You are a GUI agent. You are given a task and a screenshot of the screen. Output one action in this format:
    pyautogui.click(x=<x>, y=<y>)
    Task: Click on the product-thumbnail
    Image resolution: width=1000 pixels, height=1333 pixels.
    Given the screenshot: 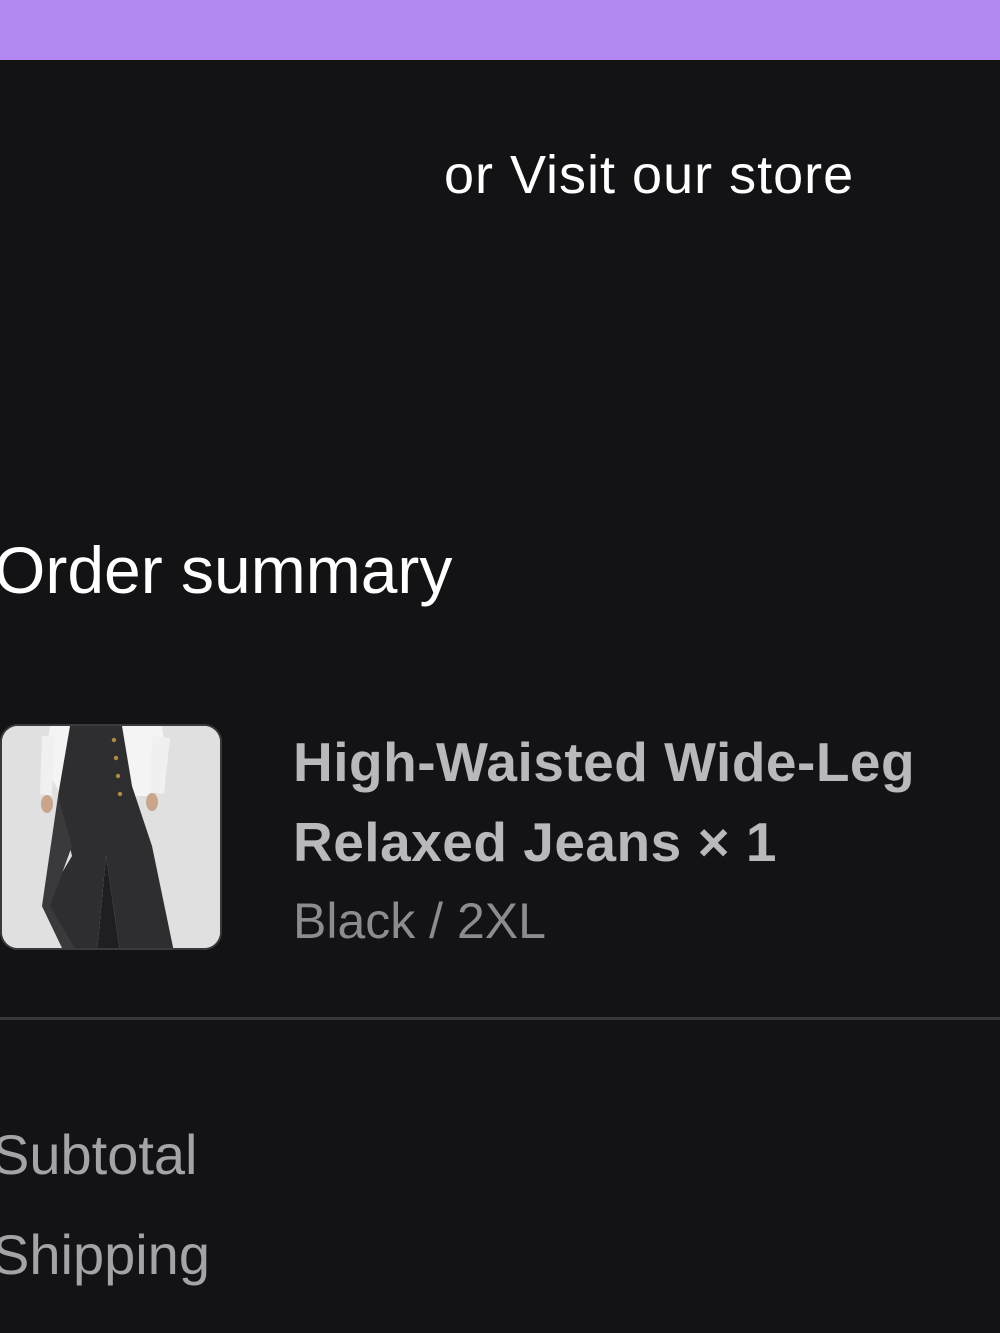 What is the action you would take?
    pyautogui.click(x=111, y=837)
    